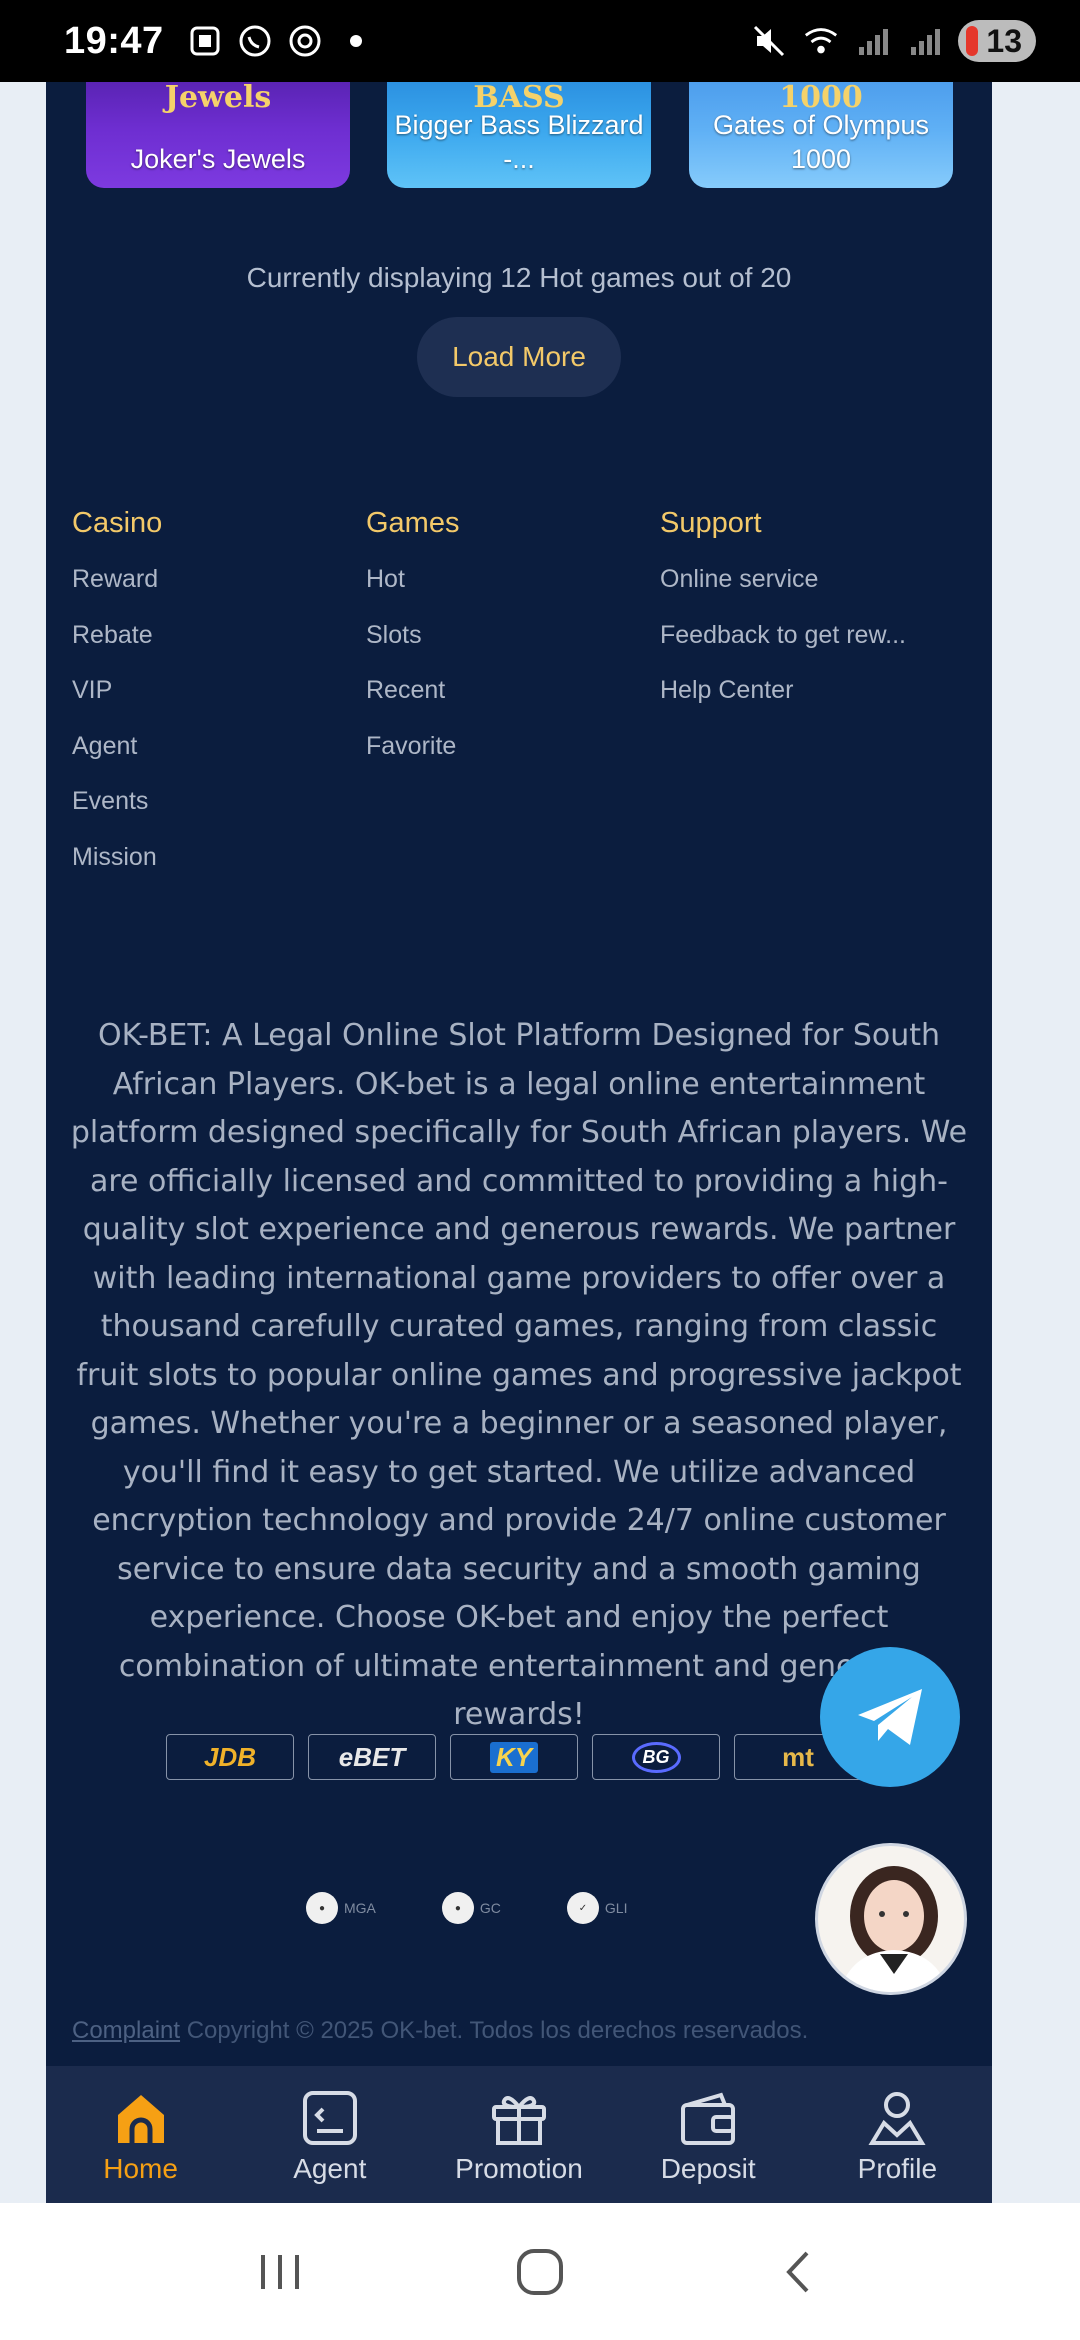 The width and height of the screenshot is (1080, 2340). I want to click on cert-gli: ✓ GLI, so click(597, 1908).